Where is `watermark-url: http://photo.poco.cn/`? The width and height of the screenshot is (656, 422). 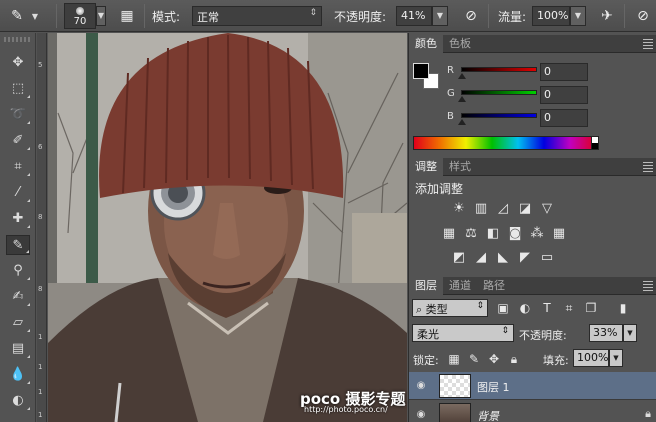
watermark-url: http://photo.poco.cn/ is located at coordinates (346, 409).